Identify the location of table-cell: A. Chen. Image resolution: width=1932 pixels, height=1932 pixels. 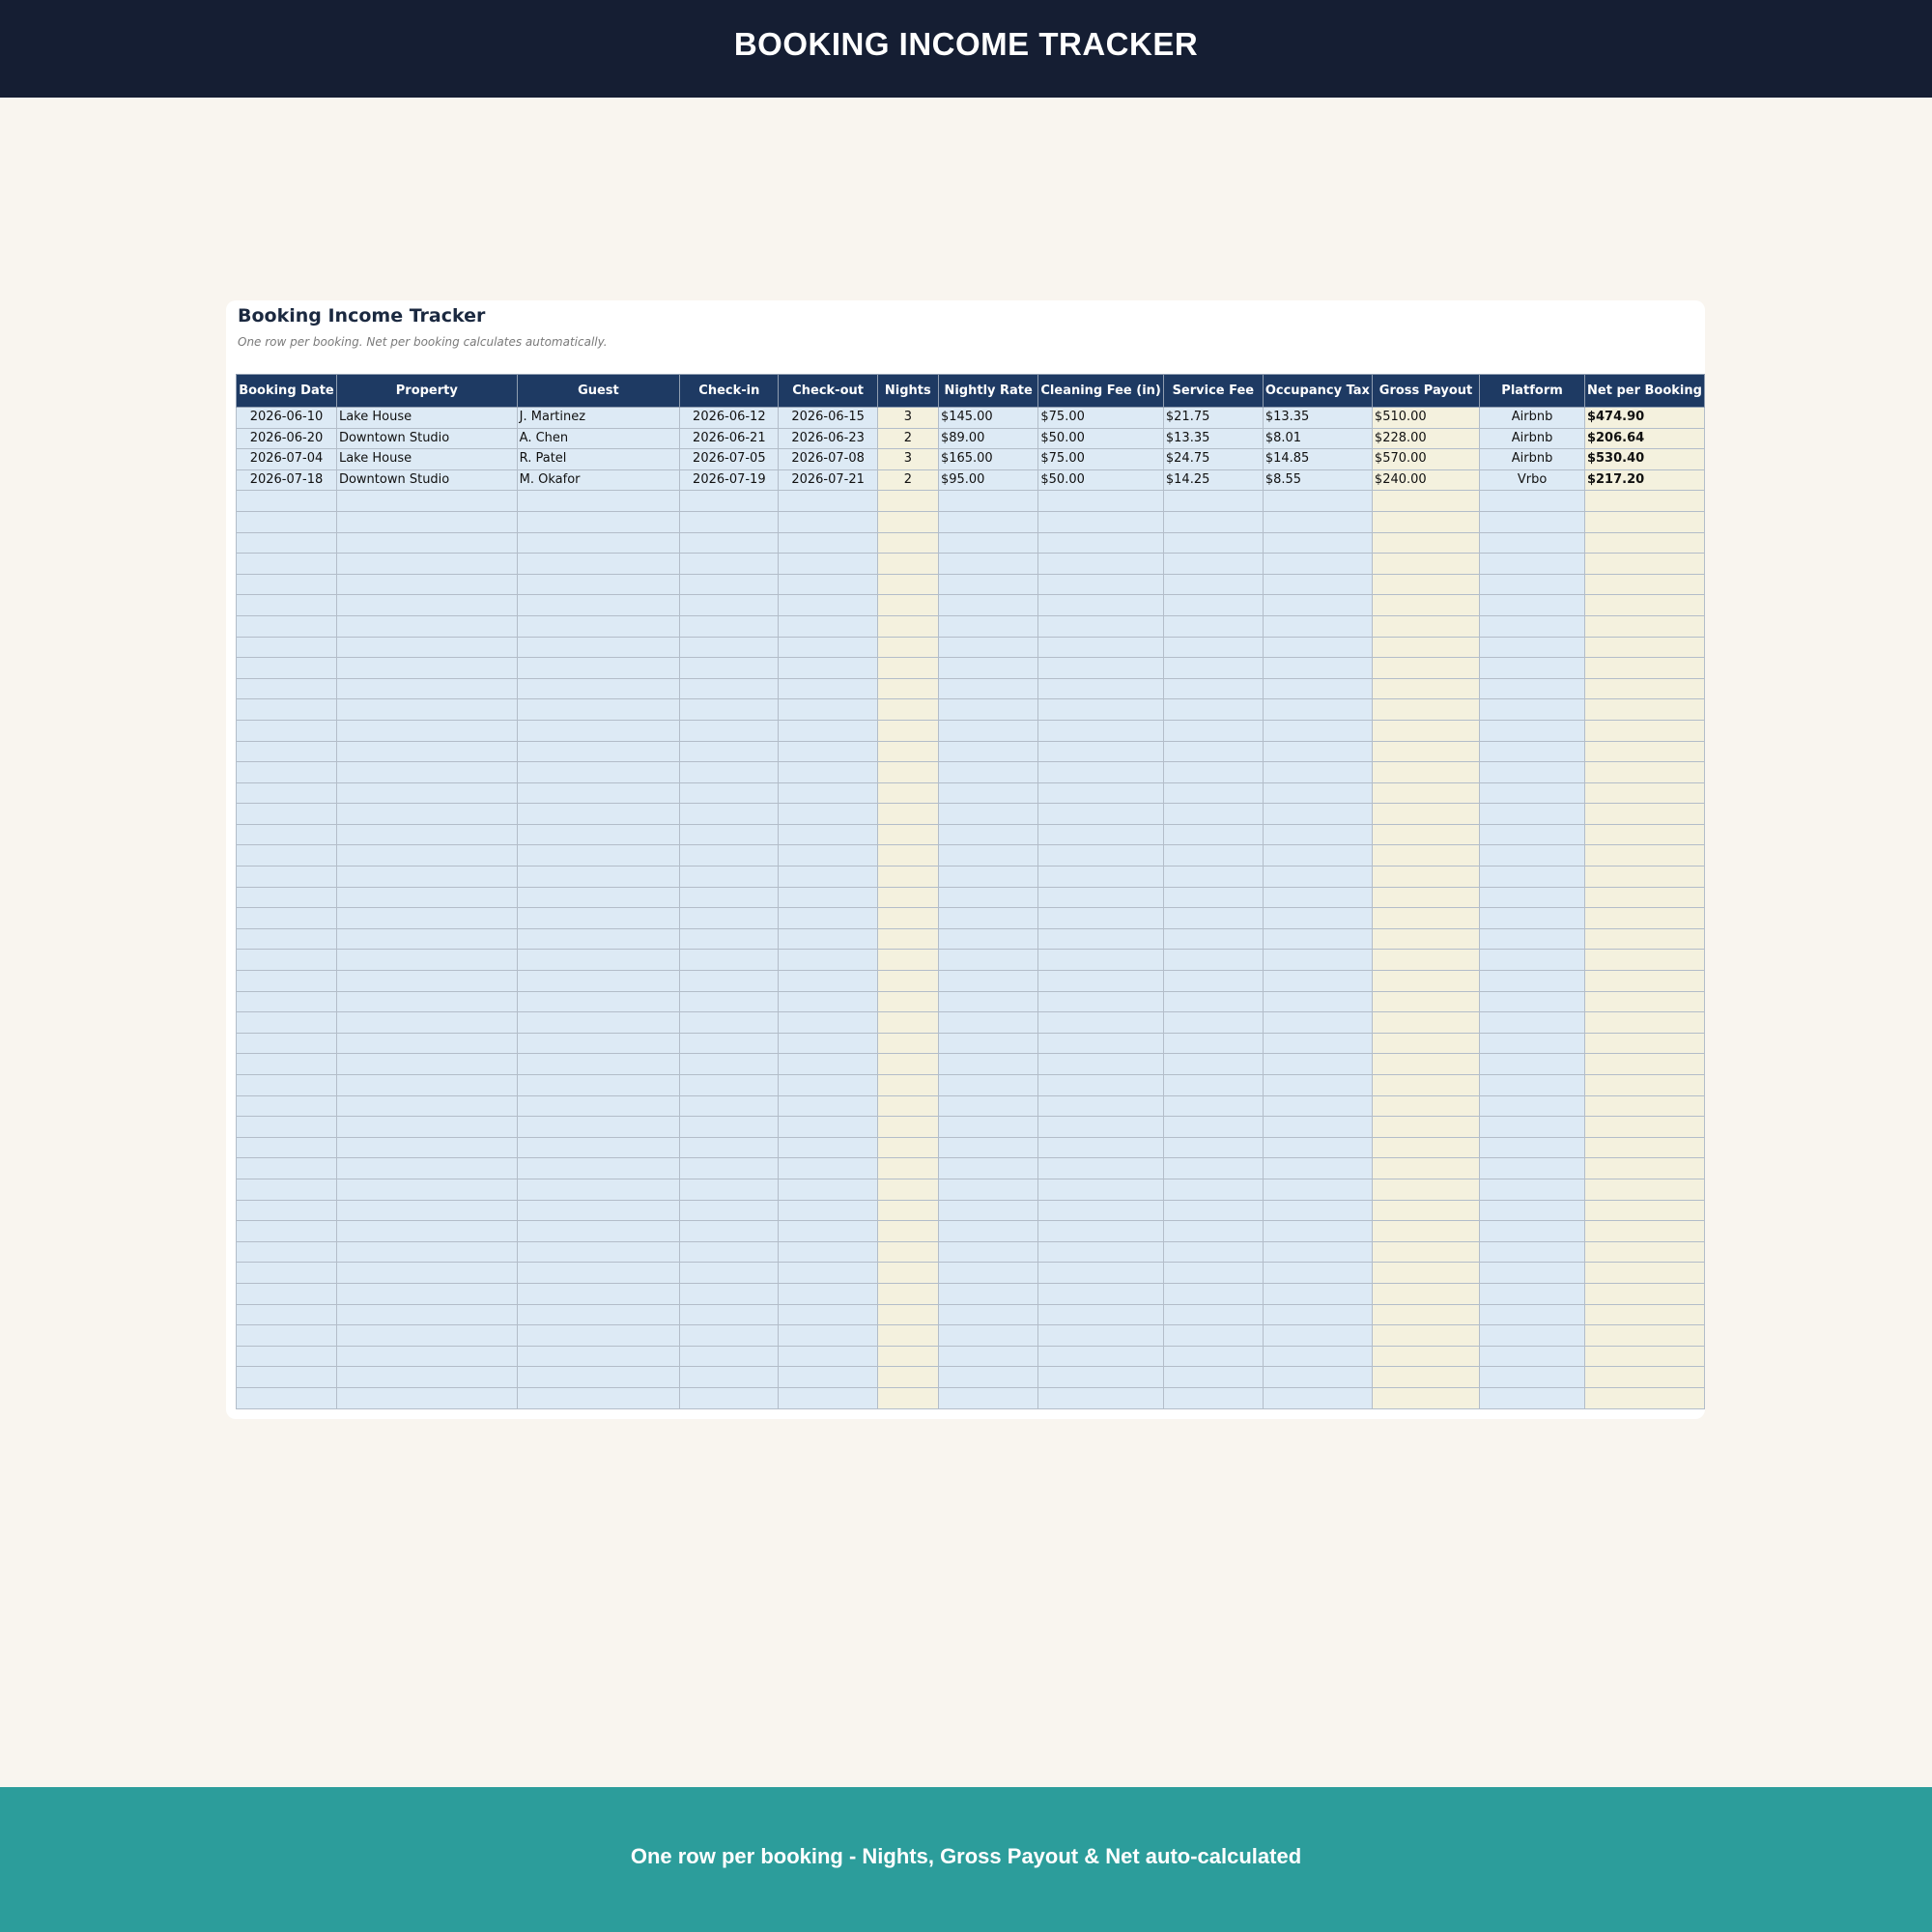
(598, 438).